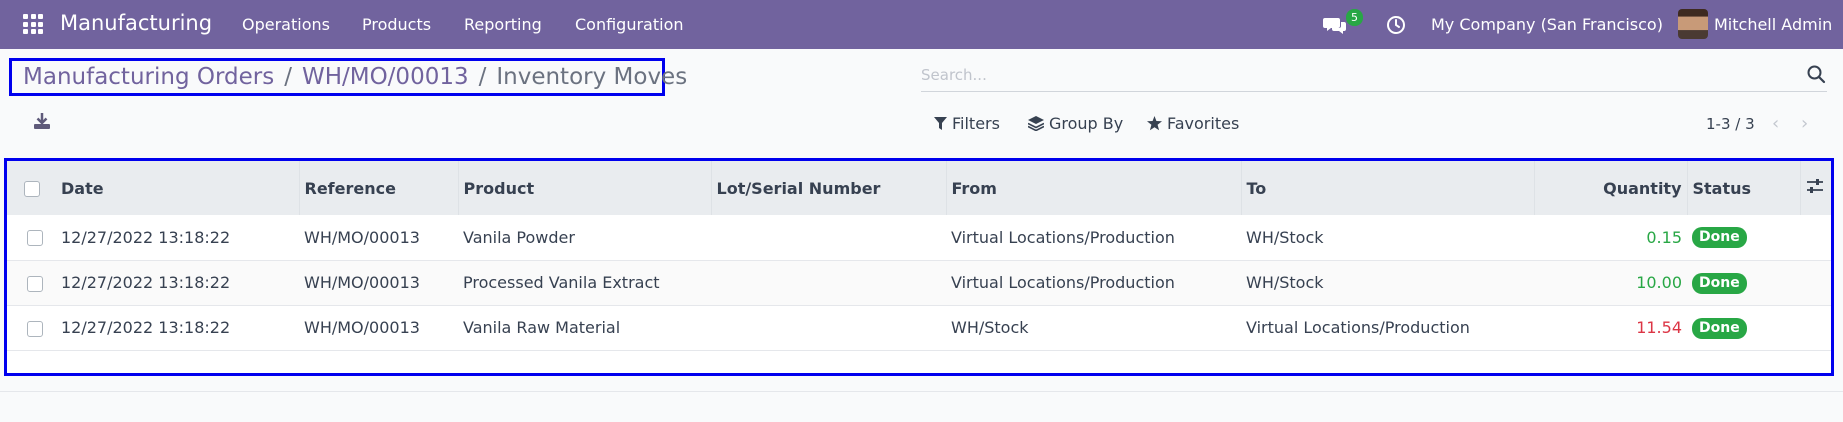 The width and height of the screenshot is (1843, 422). I want to click on cell-to: Virtual Locations/Production, so click(1358, 327).